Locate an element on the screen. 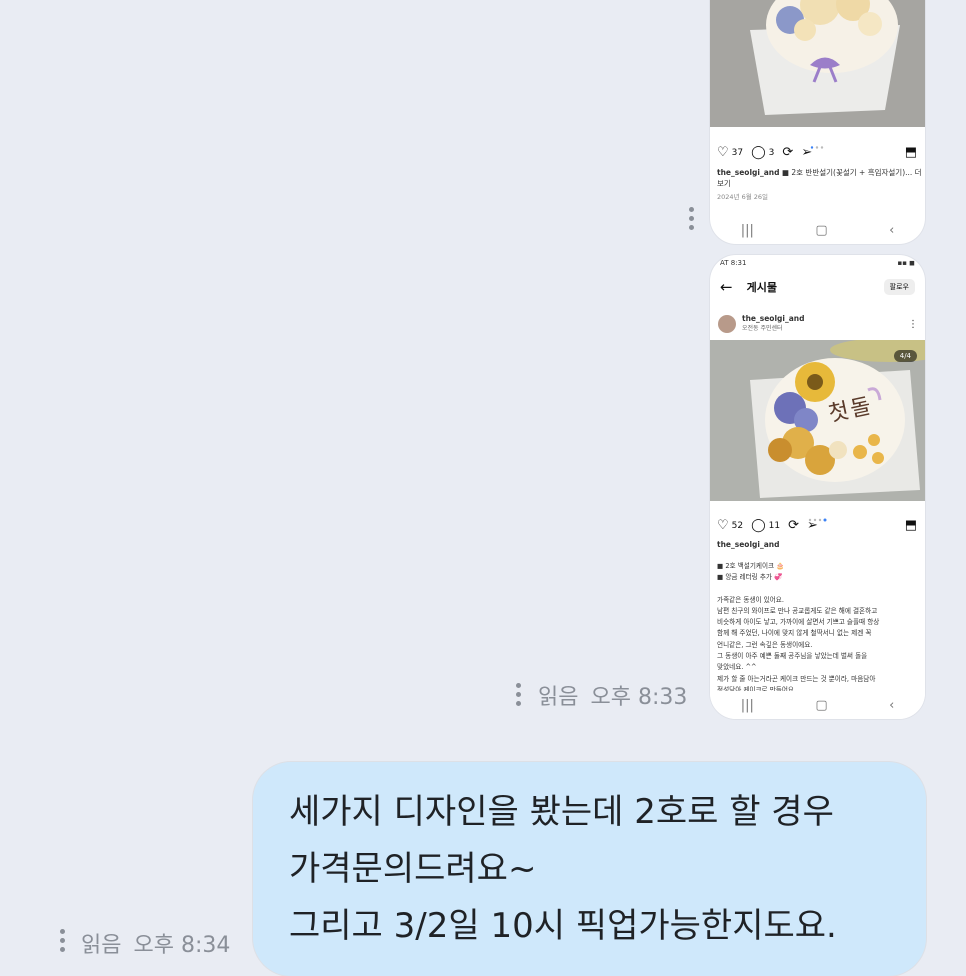  caption-line: 언니같은, 그런 속깊은 동생이에요. is located at coordinates (765, 644).